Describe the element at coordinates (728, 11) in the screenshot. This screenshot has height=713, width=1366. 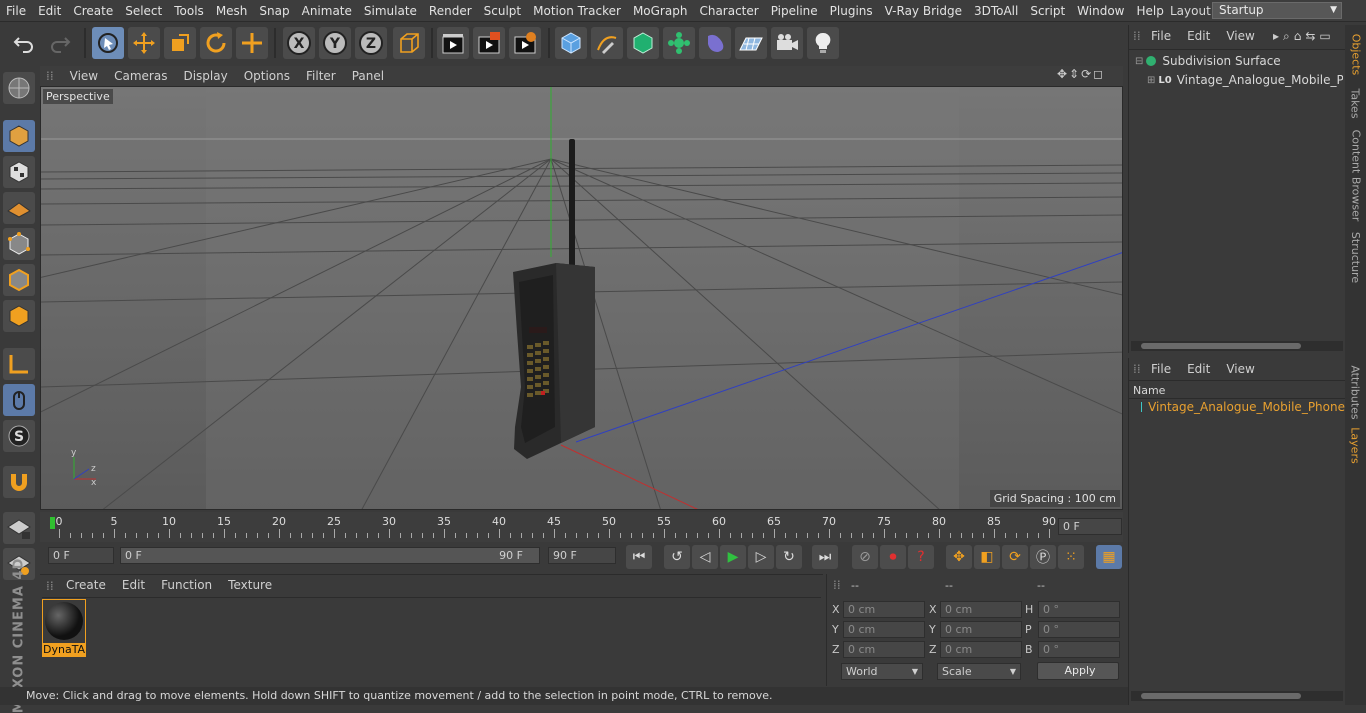
I see `menu-character: Character` at that location.